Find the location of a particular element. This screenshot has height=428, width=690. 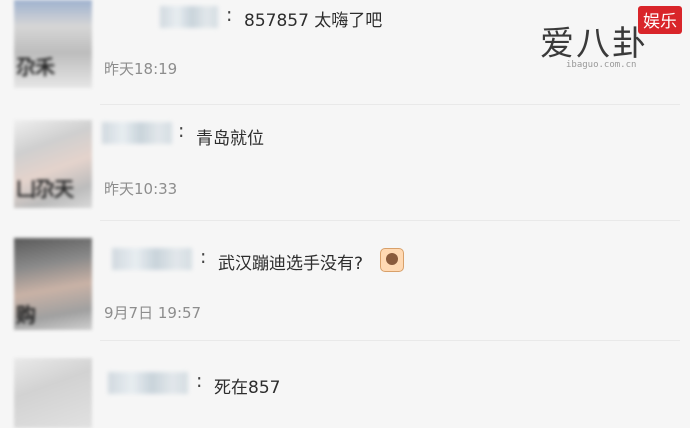

avatar-overlay-text: 凵尕天 is located at coordinates (45, 189).